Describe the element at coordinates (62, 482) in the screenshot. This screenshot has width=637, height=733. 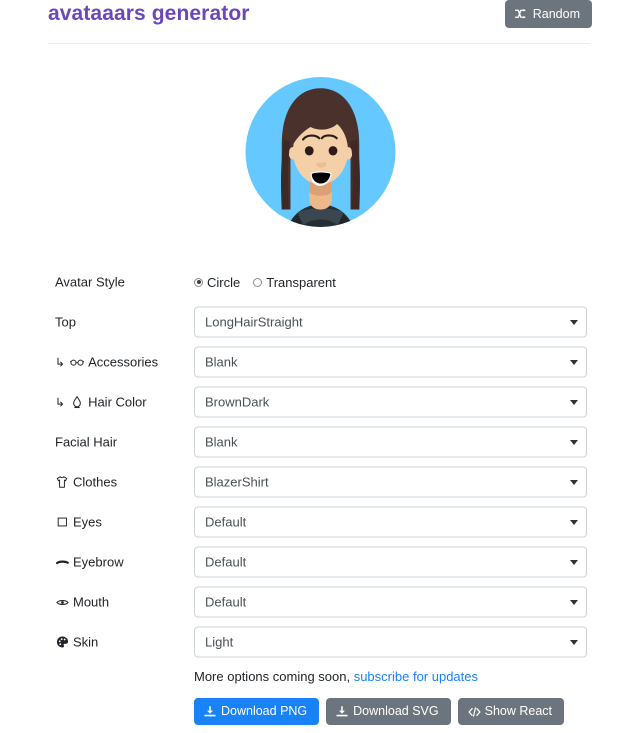
I see `tshirt-icon` at that location.